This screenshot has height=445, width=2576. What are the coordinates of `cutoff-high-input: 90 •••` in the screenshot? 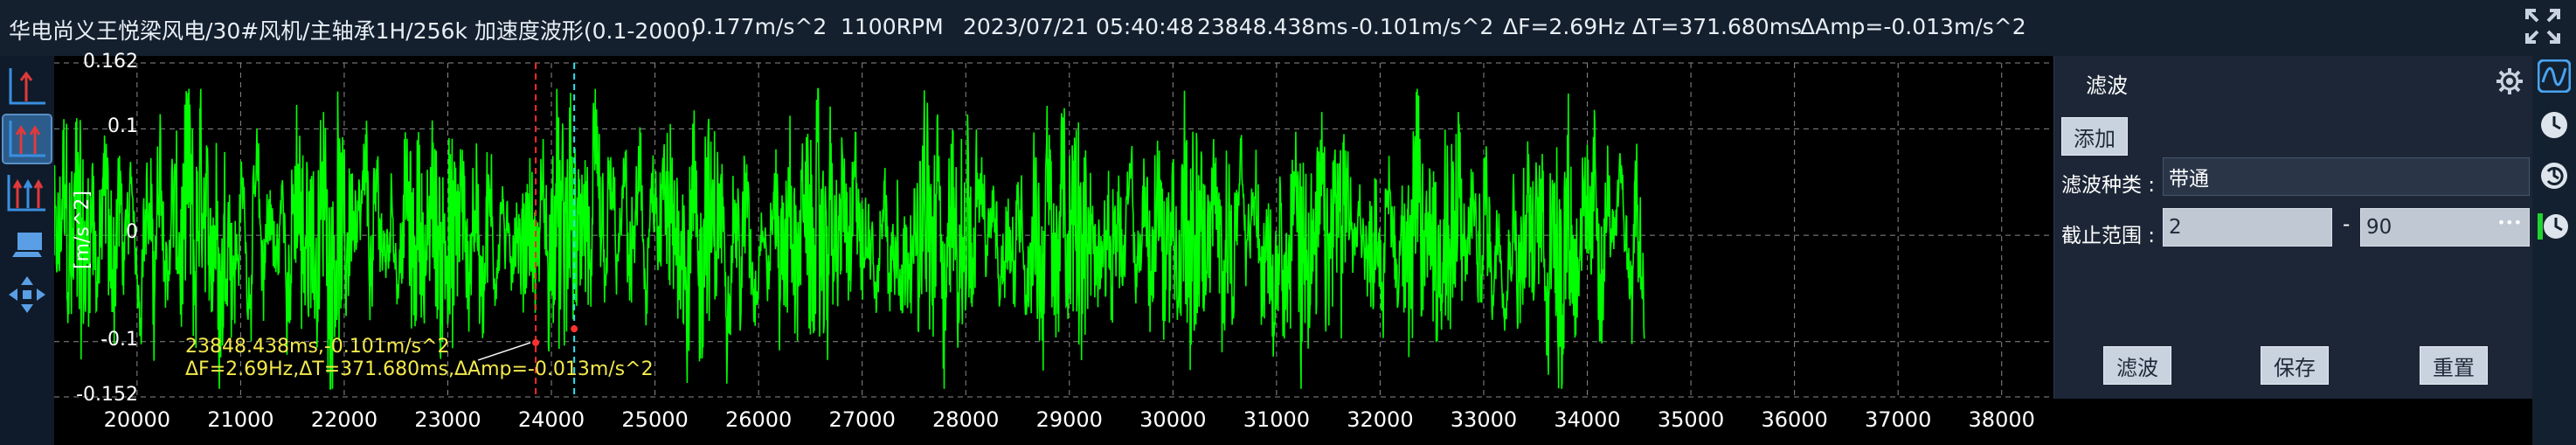 It's located at (2445, 227).